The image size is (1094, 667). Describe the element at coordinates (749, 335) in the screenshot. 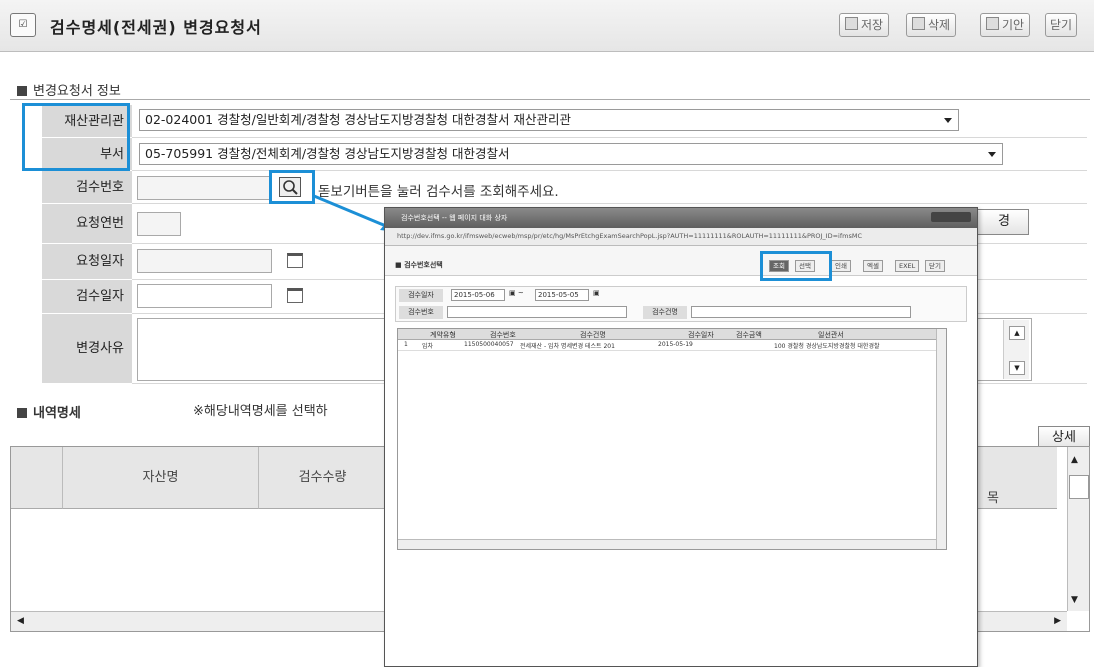

I see `result-header-amount: 검수금액` at that location.